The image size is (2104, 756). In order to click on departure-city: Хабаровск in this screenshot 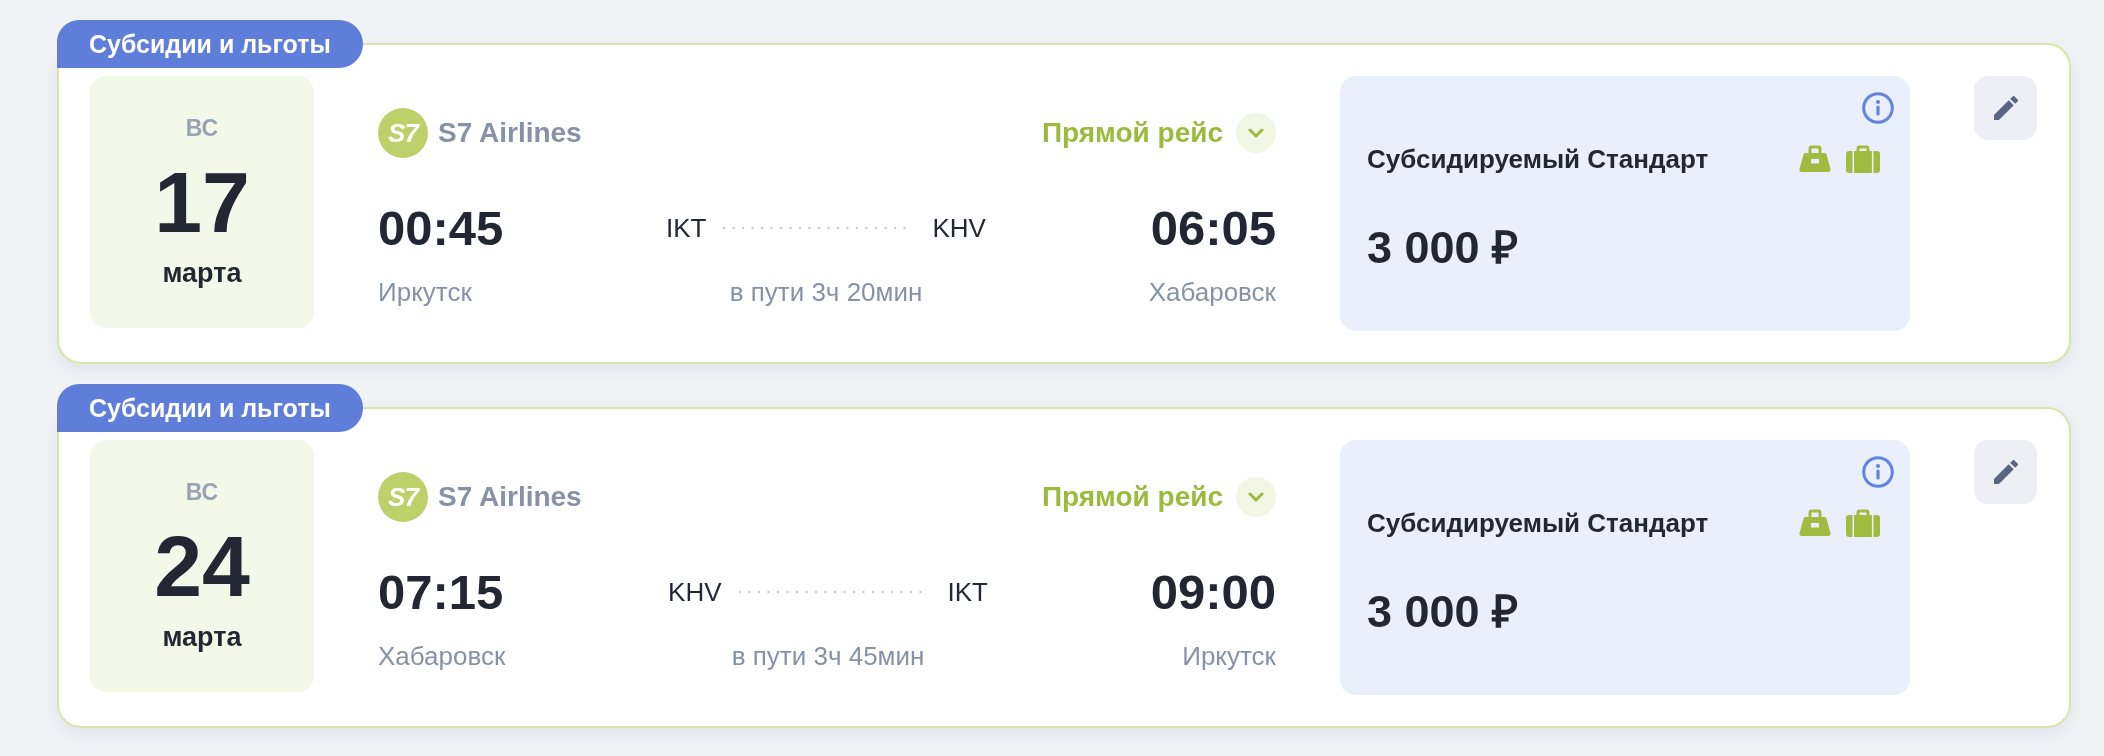, I will do `click(442, 656)`.